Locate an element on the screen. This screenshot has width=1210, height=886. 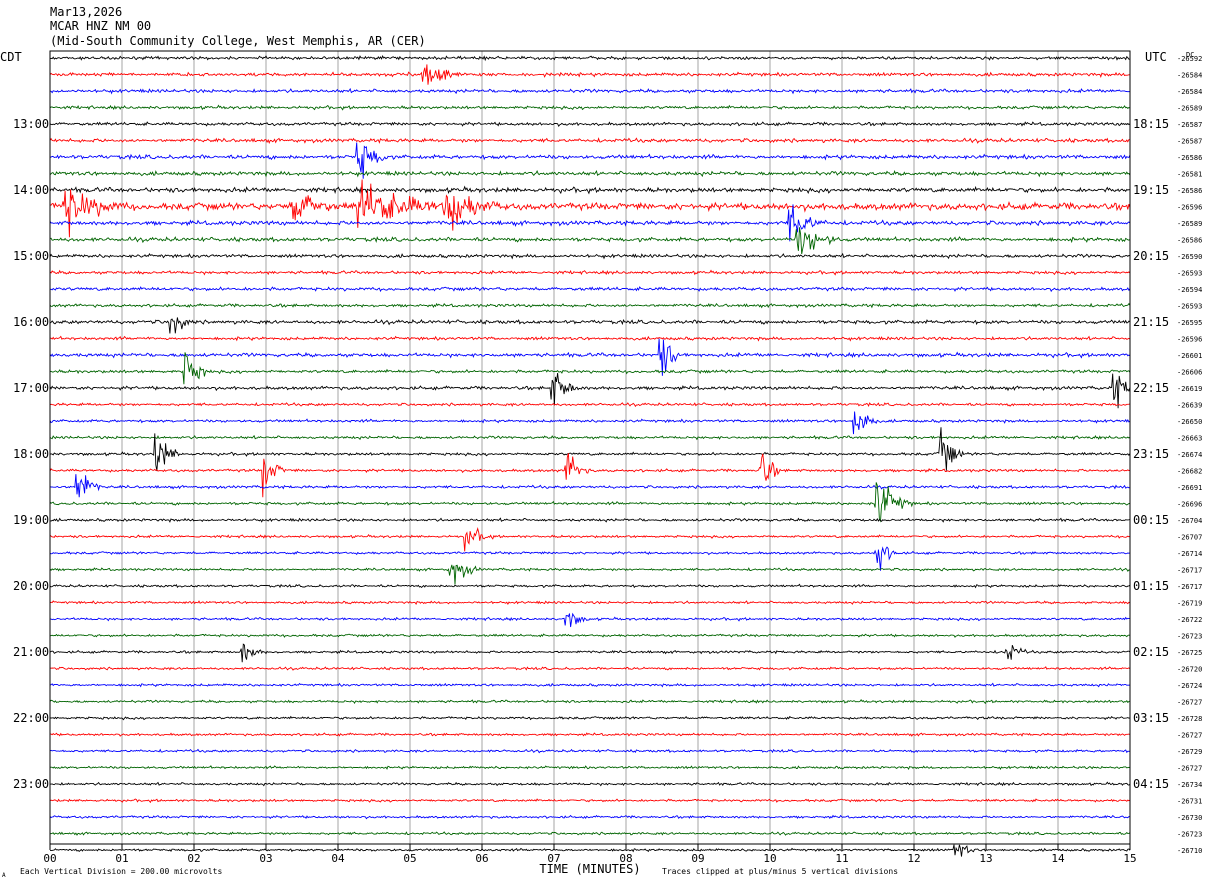
dc-offset-label: -26731 is located at coordinates (1189, 802).